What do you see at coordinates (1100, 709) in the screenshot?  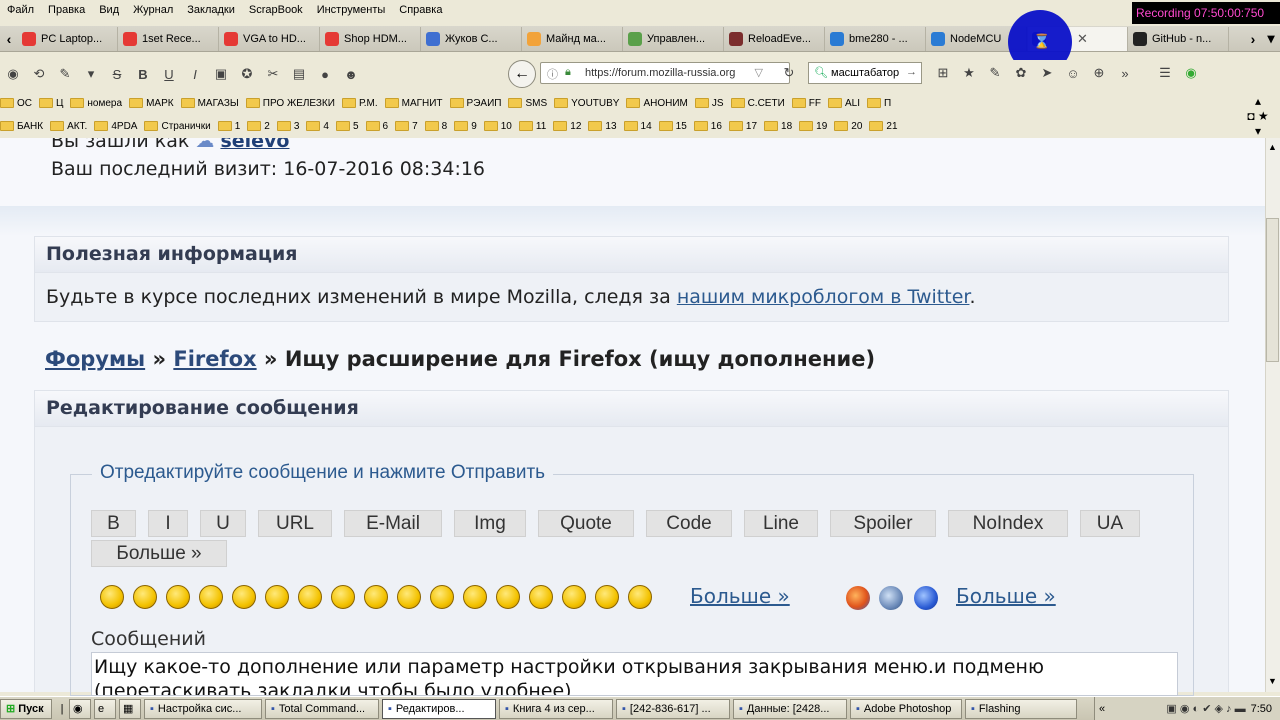 I see `tray-expand-icon: «` at bounding box center [1100, 709].